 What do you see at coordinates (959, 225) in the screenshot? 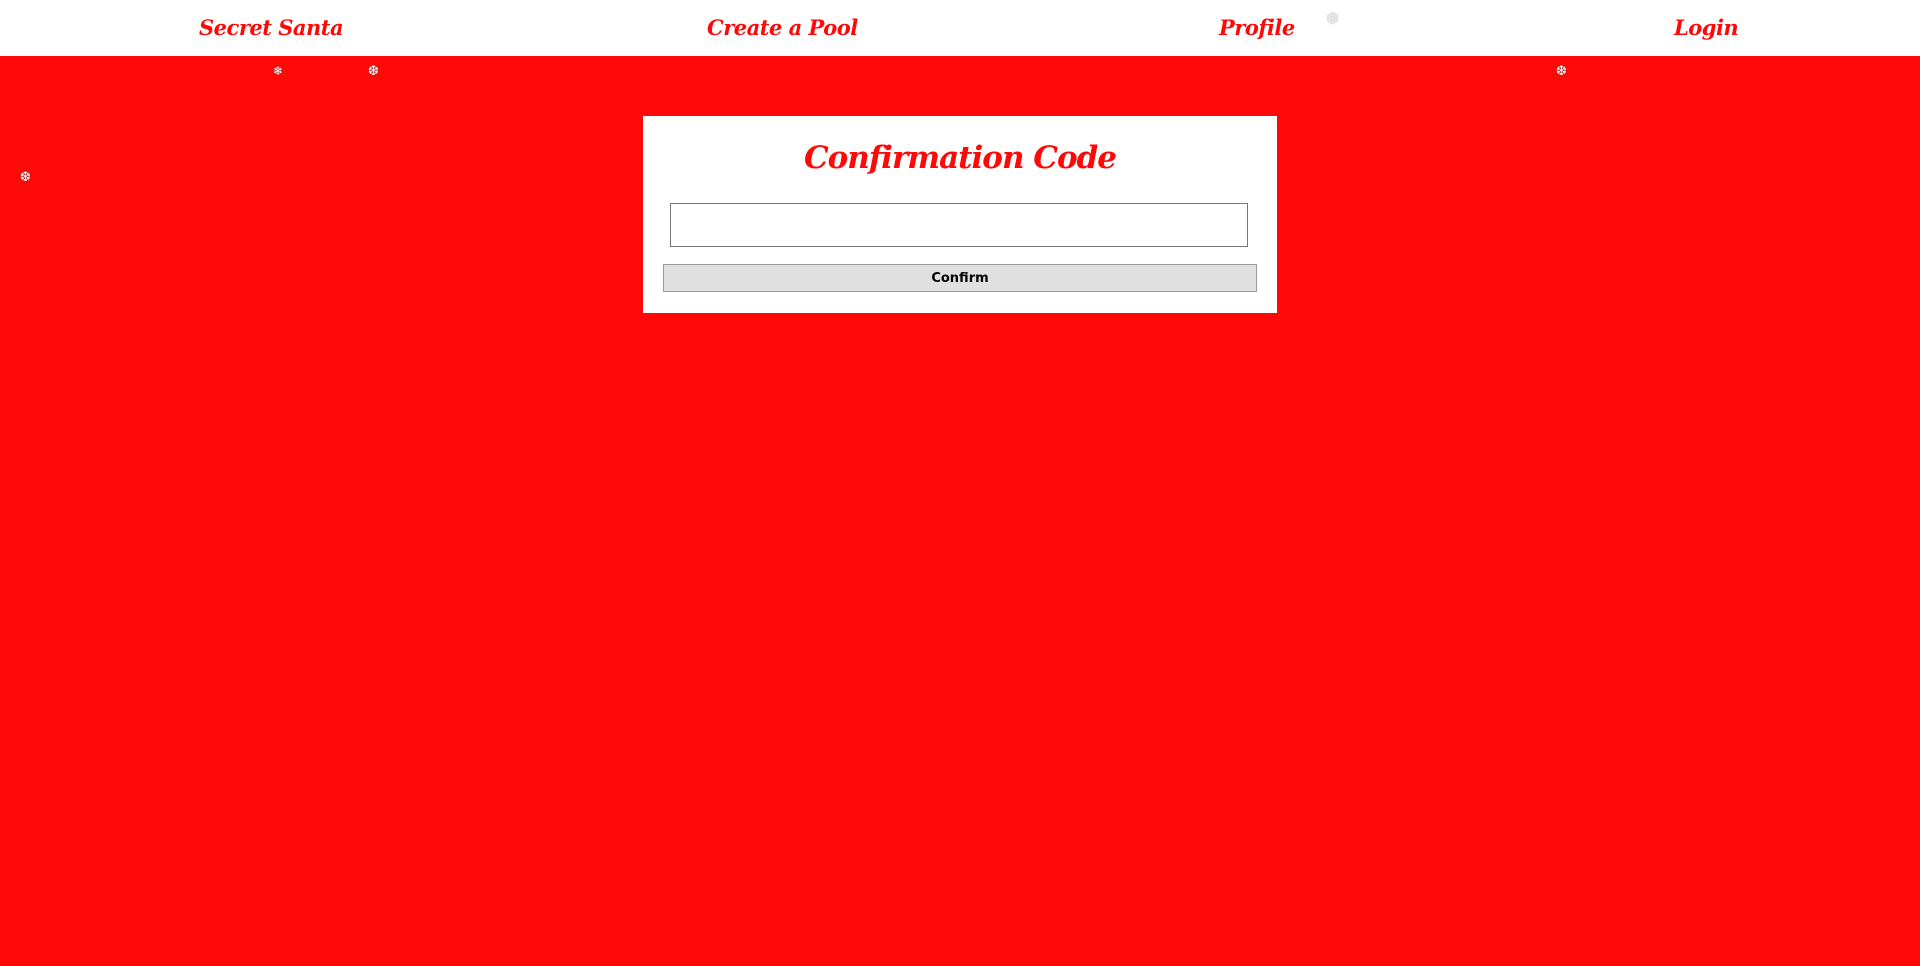
I see `confirmation-code-input` at bounding box center [959, 225].